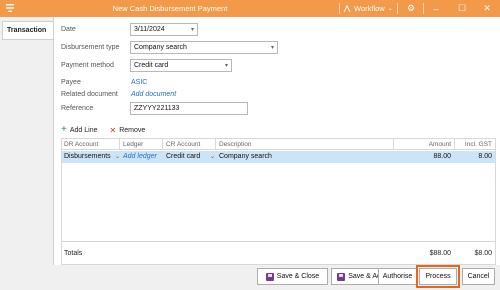 The image size is (500, 290). Describe the element at coordinates (26, 153) in the screenshot. I see `tab-strip: Transaction` at that location.